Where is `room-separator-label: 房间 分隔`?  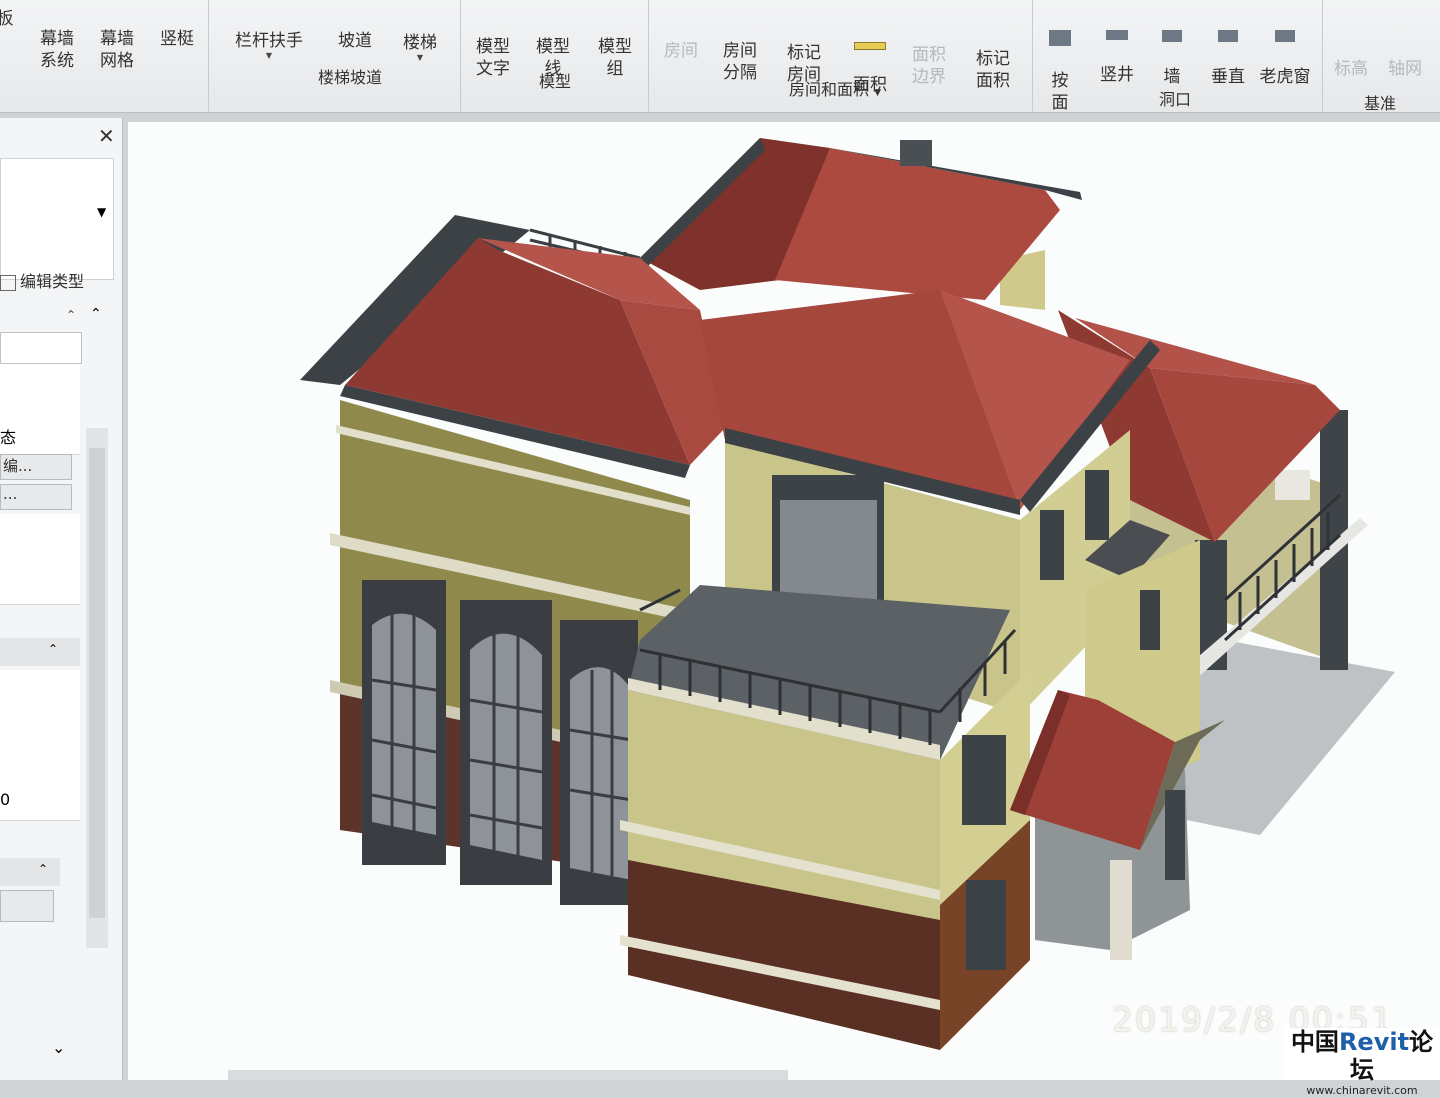 room-separator-label: 房间 分隔 is located at coordinates (740, 62).